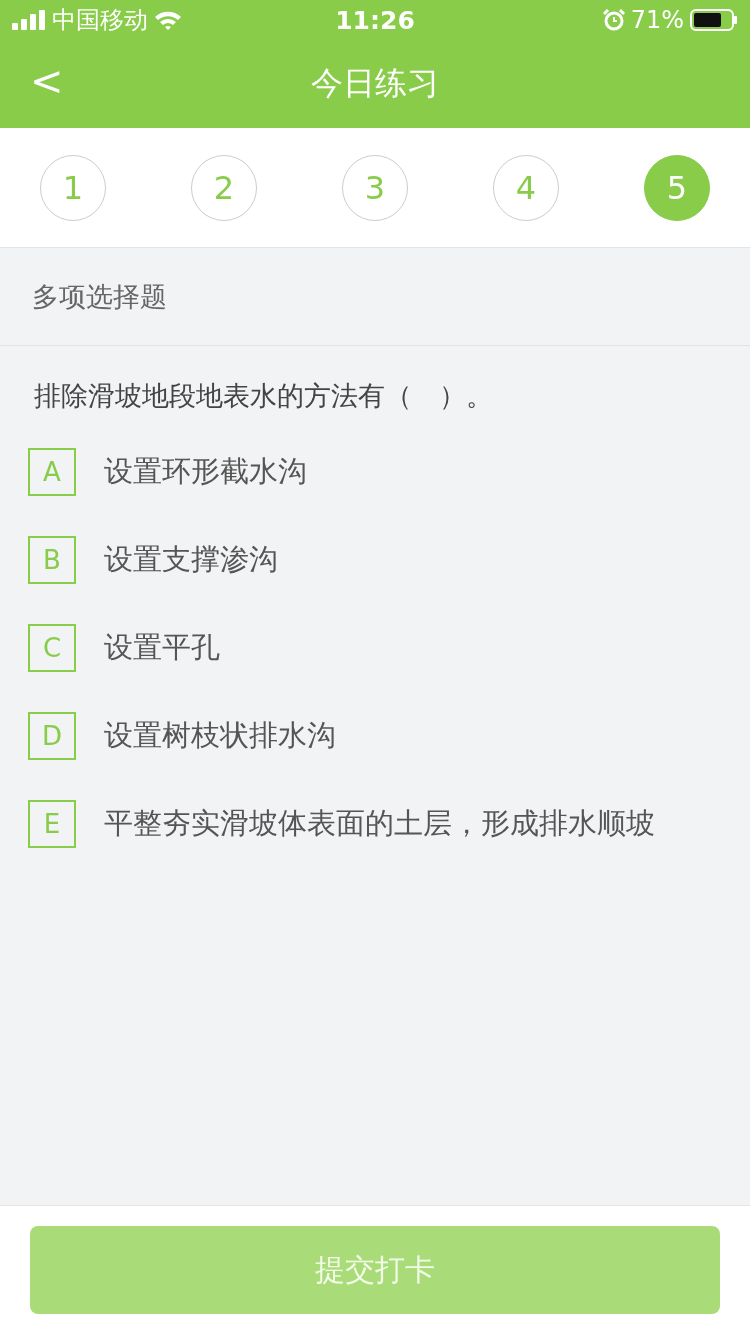 Image resolution: width=750 pixels, height=1334 pixels. What do you see at coordinates (205, 472) in the screenshot?
I see `option-text: 设置环形截水沟` at bounding box center [205, 472].